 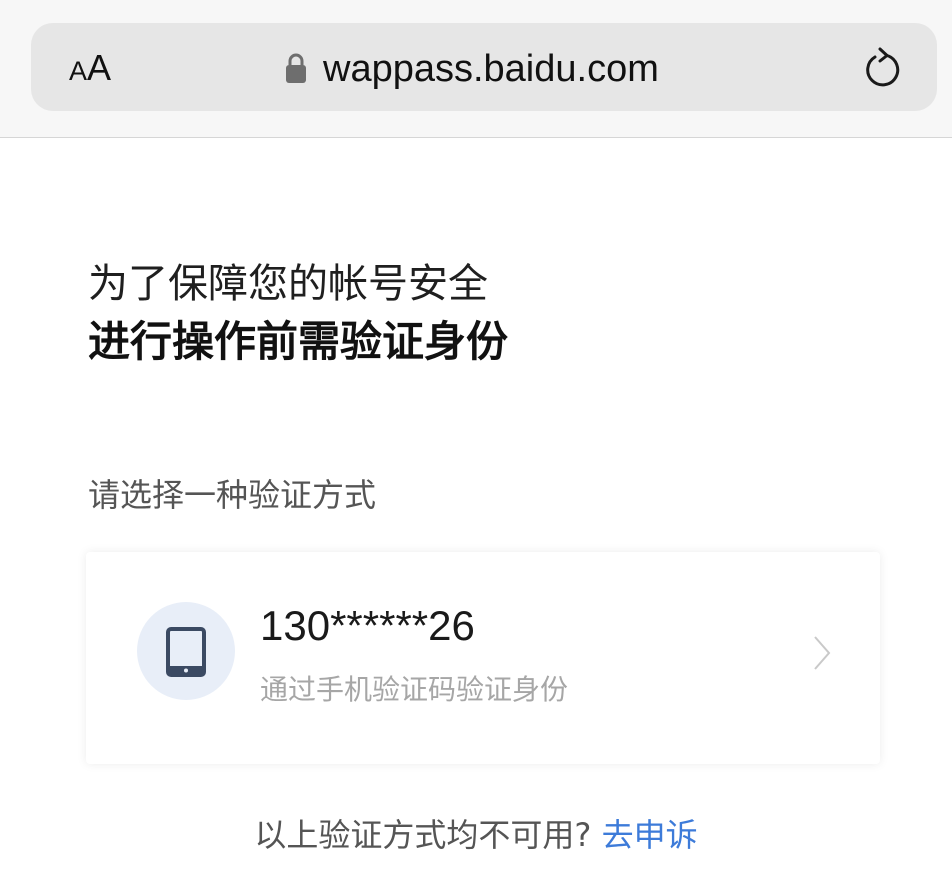 I want to click on footer-line: 以上验证方式均不可用? 去申诉, so click(x=476, y=835).